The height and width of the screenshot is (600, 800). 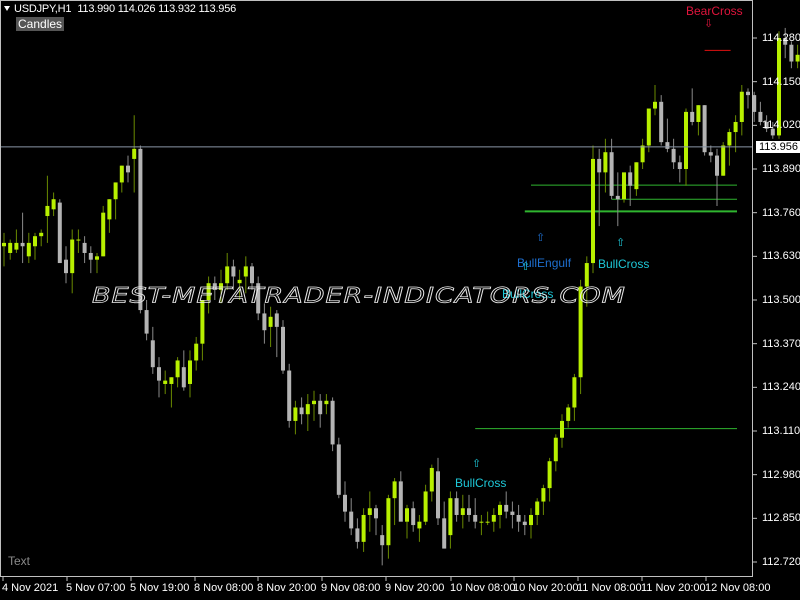 I want to click on indicator-label: Candles, so click(x=40, y=24).